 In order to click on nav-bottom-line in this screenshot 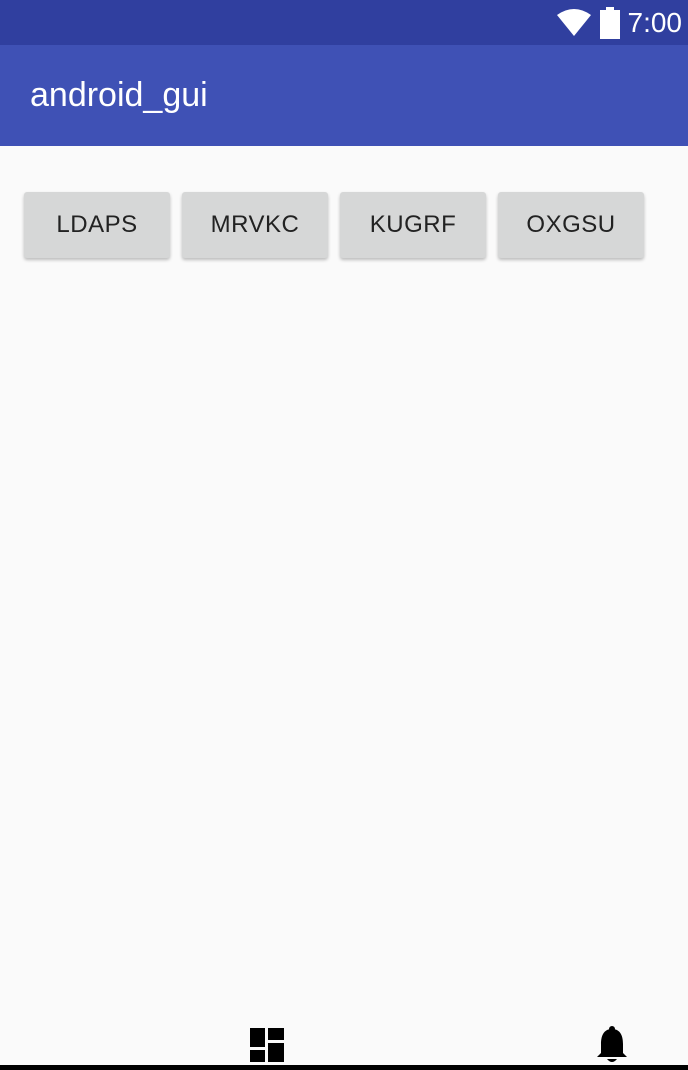, I will do `click(344, 1067)`.